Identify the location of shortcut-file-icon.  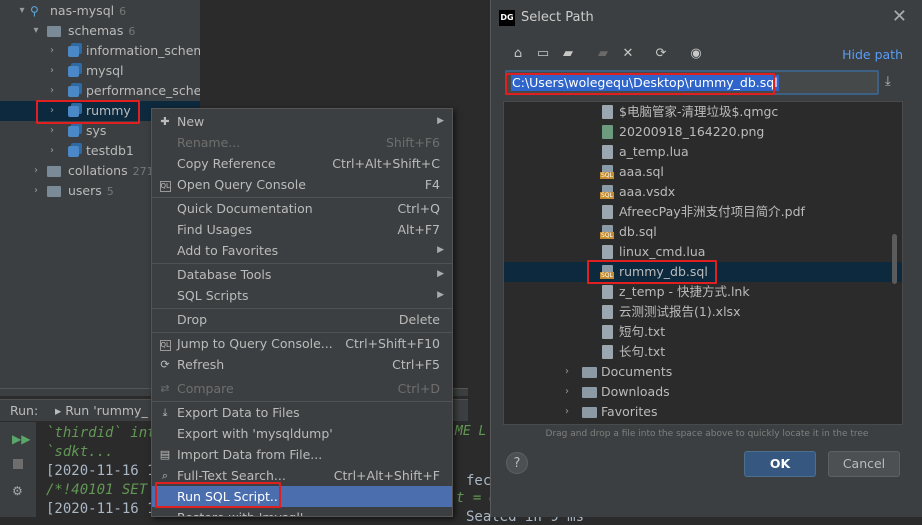
(607, 292).